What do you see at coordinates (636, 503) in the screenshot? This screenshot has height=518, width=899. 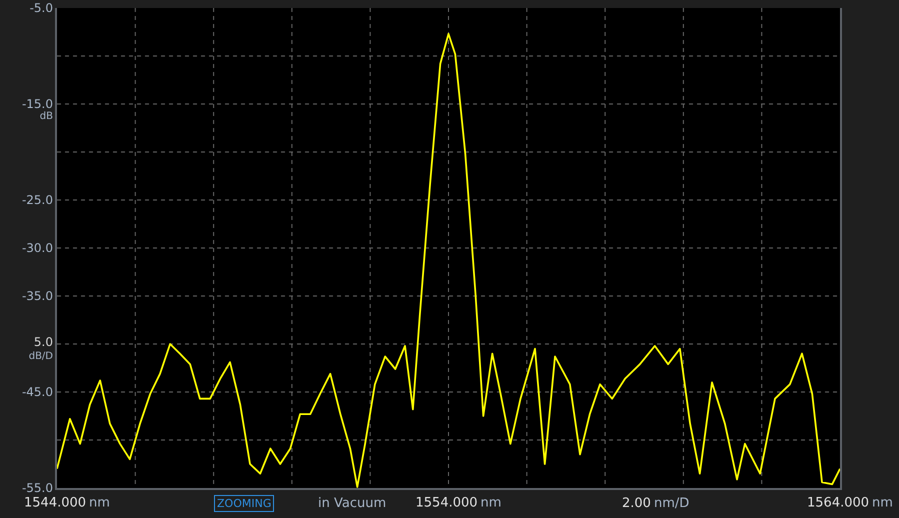 I see `span-per-division-value: 2.00` at bounding box center [636, 503].